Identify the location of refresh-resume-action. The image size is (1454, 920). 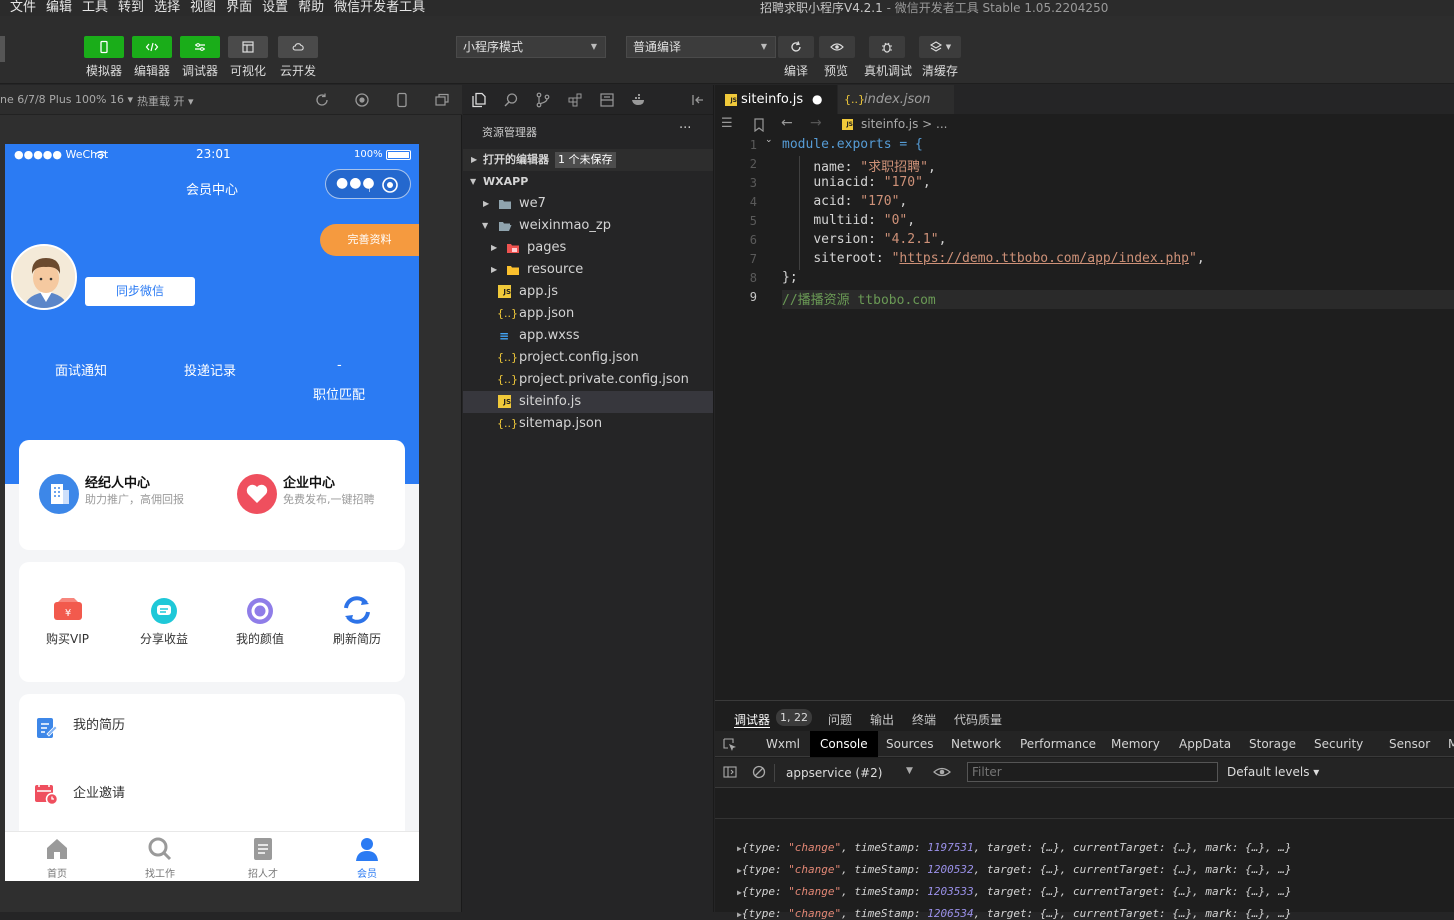
(357, 610).